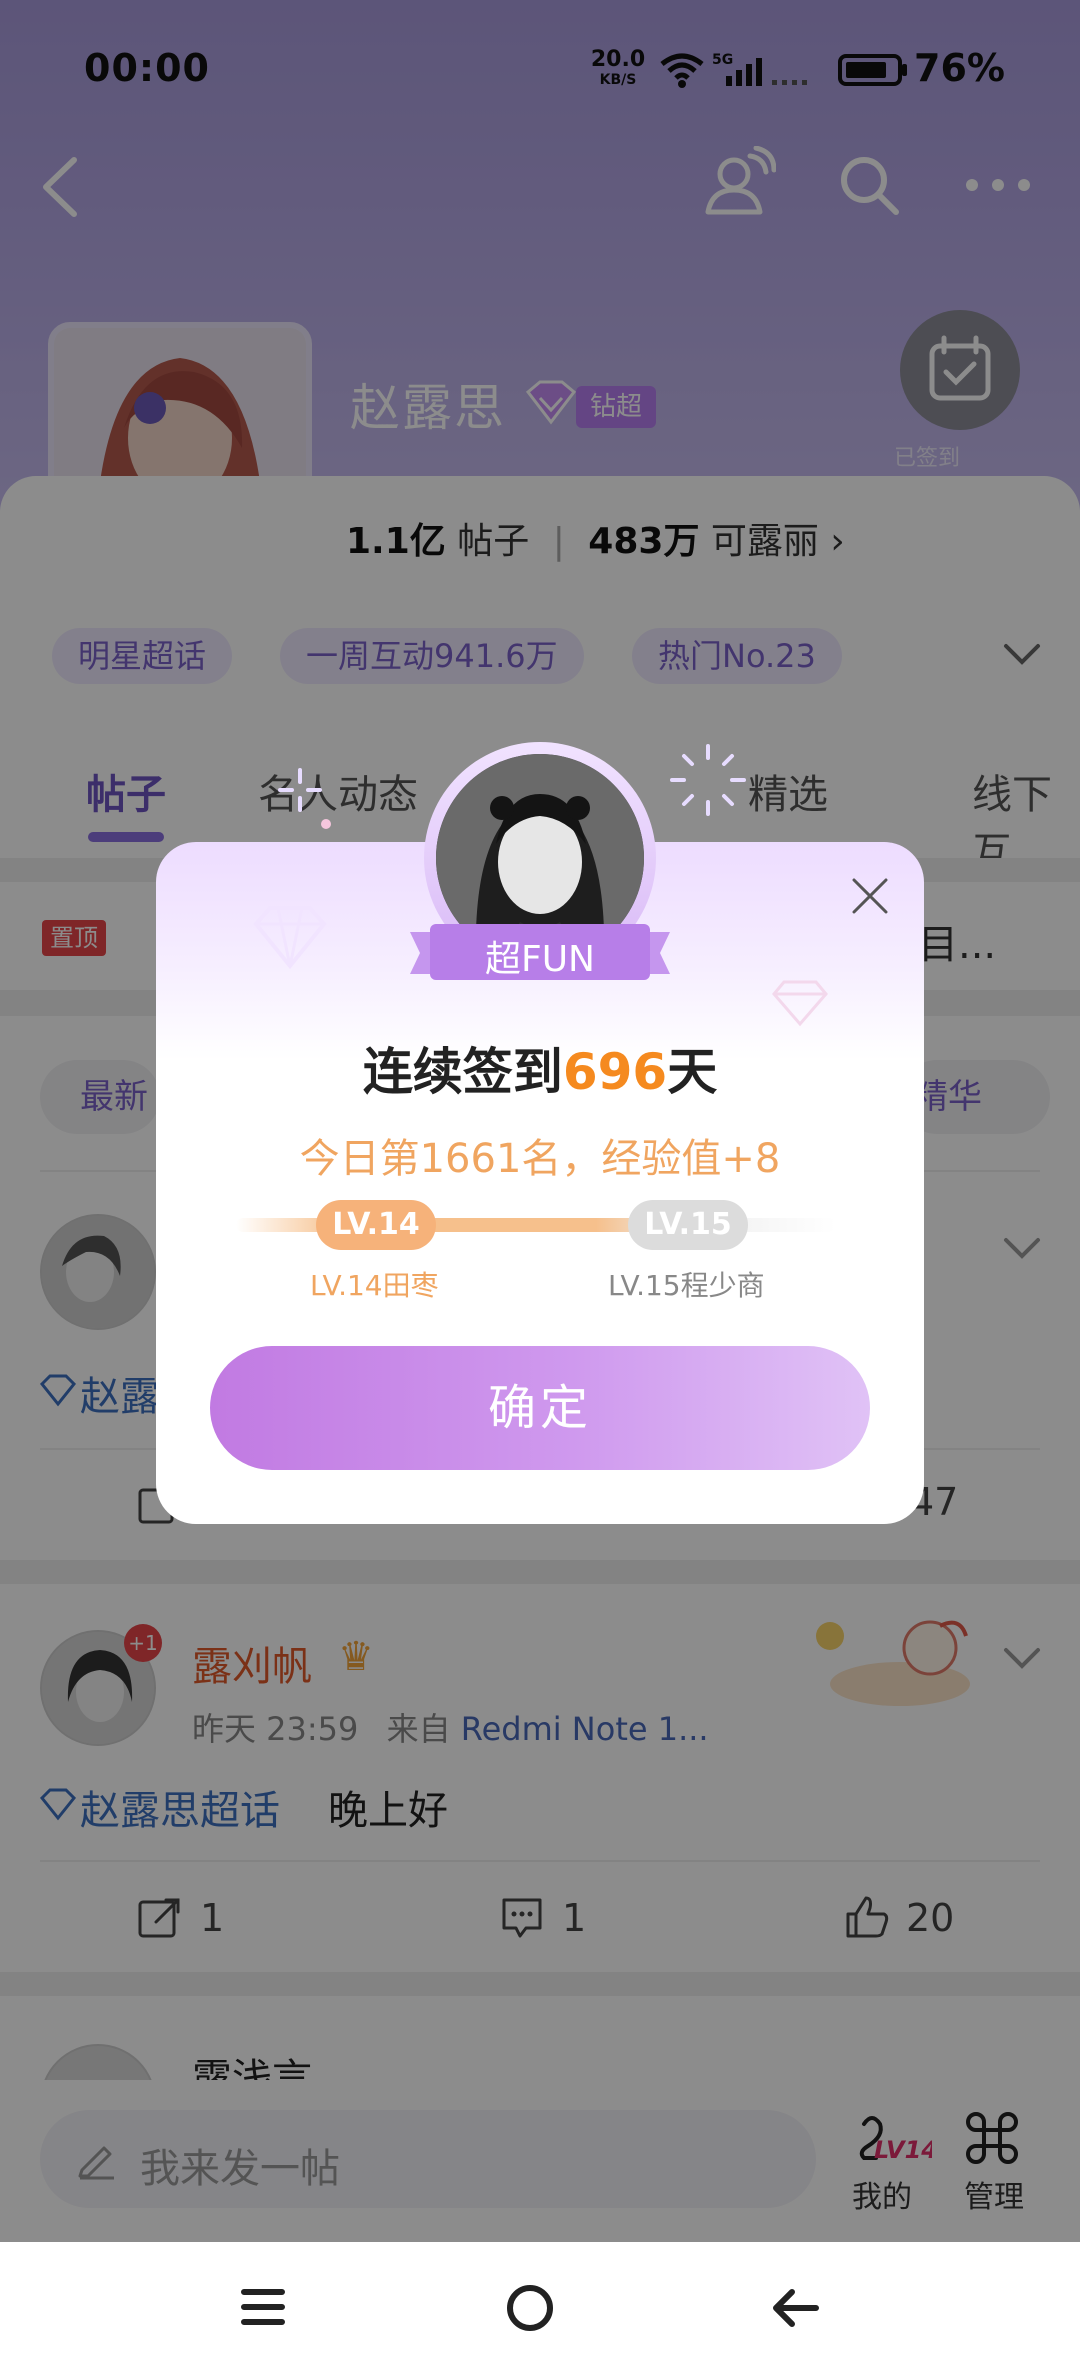 The width and height of the screenshot is (1080, 2373). Describe the element at coordinates (615, 1072) in the screenshot. I see `streak-days: 696` at that location.